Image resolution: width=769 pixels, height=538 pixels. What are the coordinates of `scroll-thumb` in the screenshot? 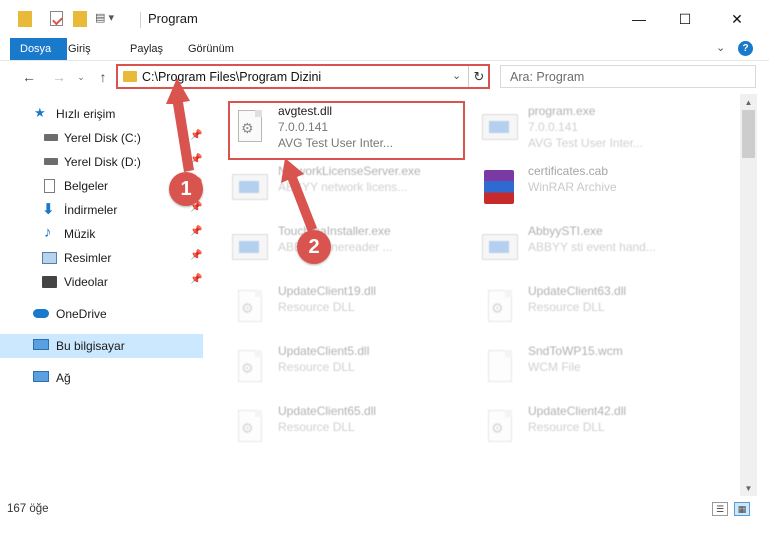 It's located at (748, 134).